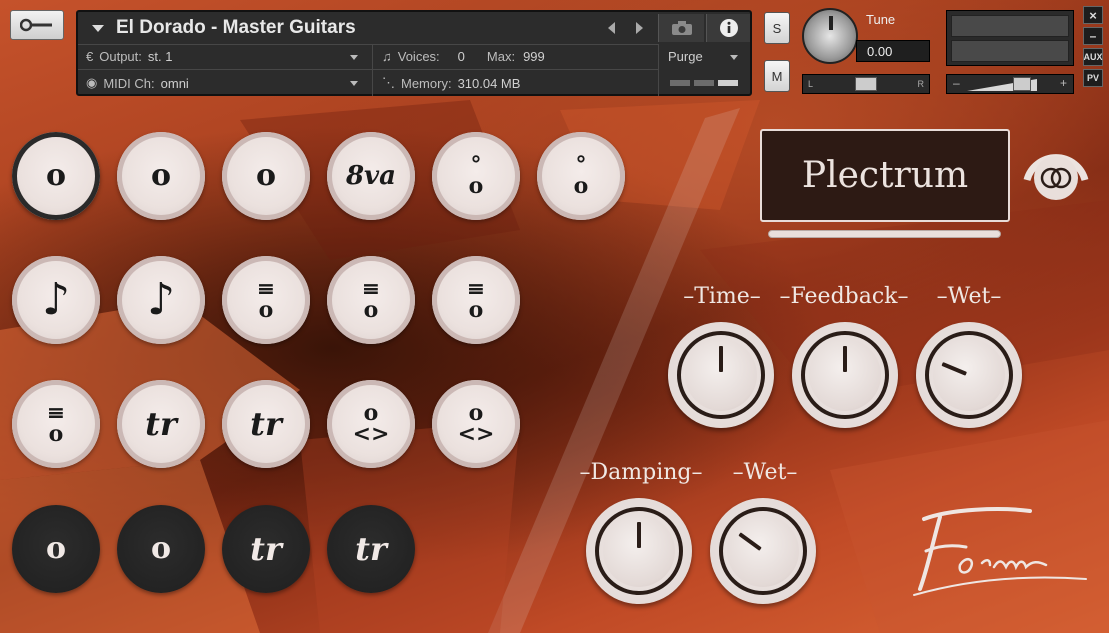 The width and height of the screenshot is (1109, 633). I want to click on aux-button: AUX, so click(1093, 57).